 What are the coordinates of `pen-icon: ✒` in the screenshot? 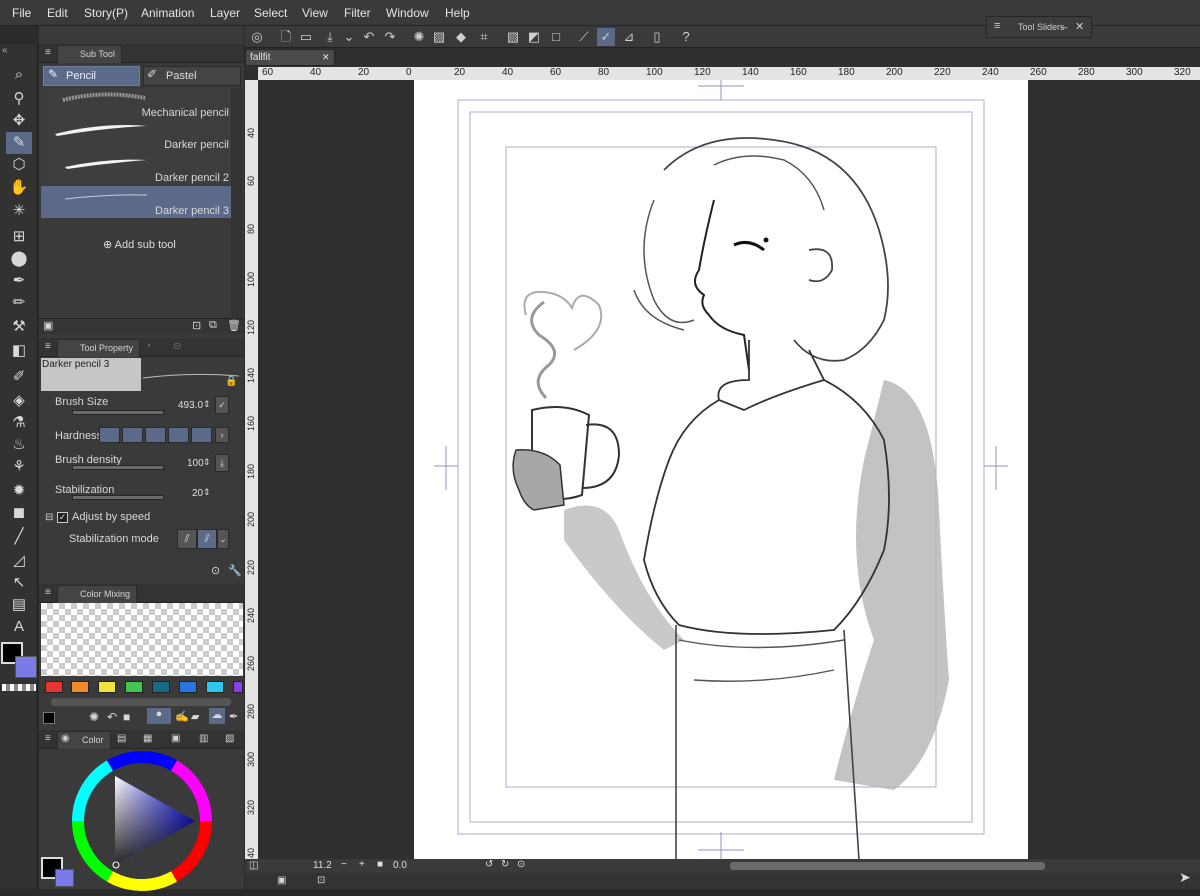 It's located at (19, 281).